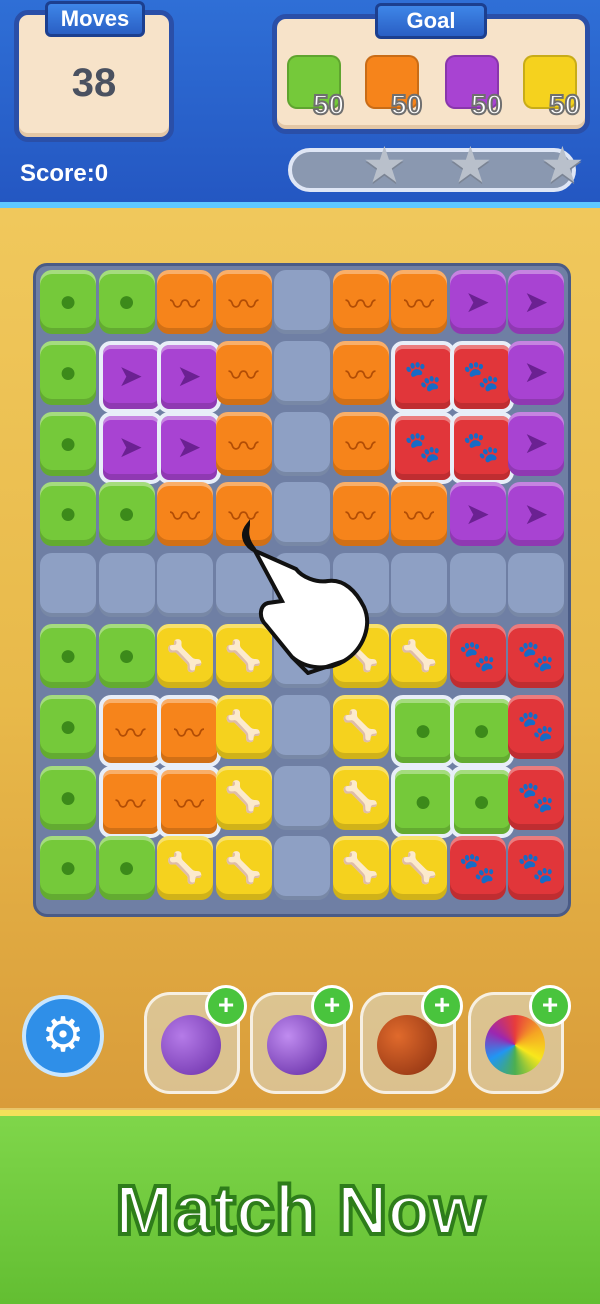 The image size is (600, 1304). I want to click on goal-count-purple: 50, so click(486, 104).